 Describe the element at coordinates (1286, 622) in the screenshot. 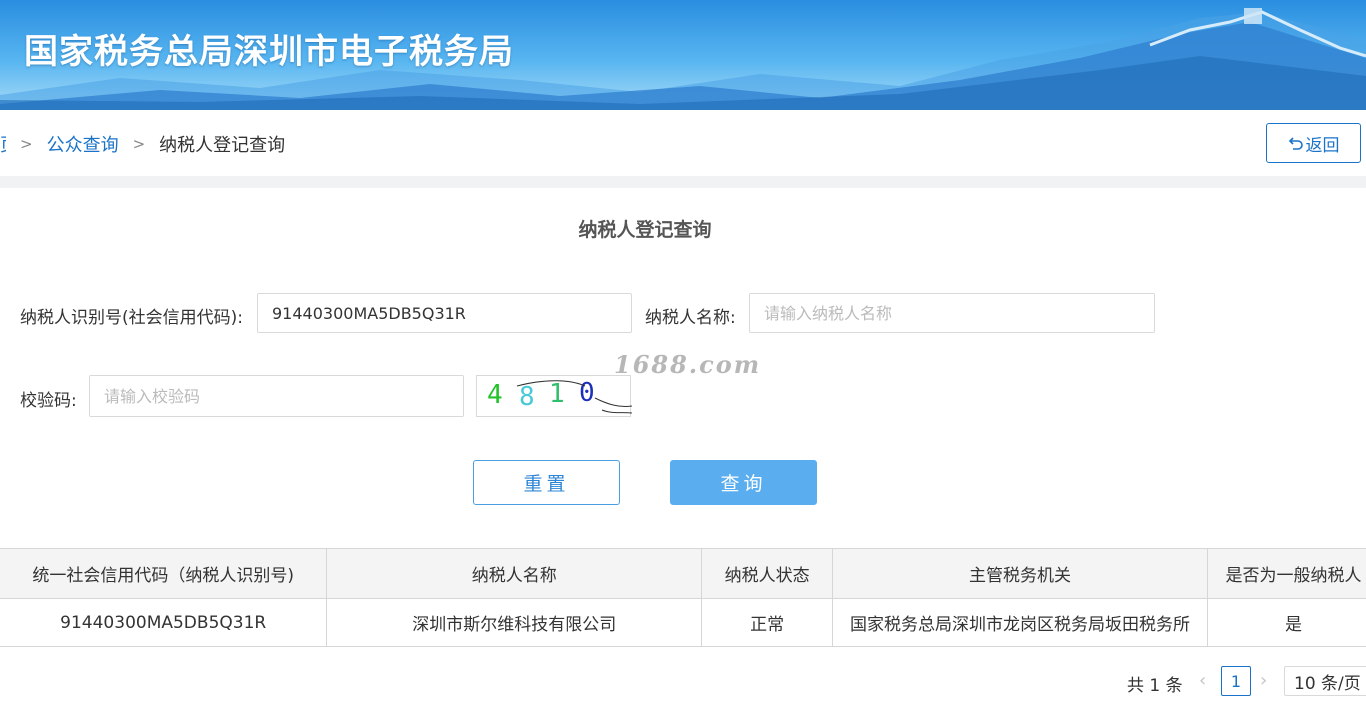

I see `cell-general-taxpayer: 是` at that location.